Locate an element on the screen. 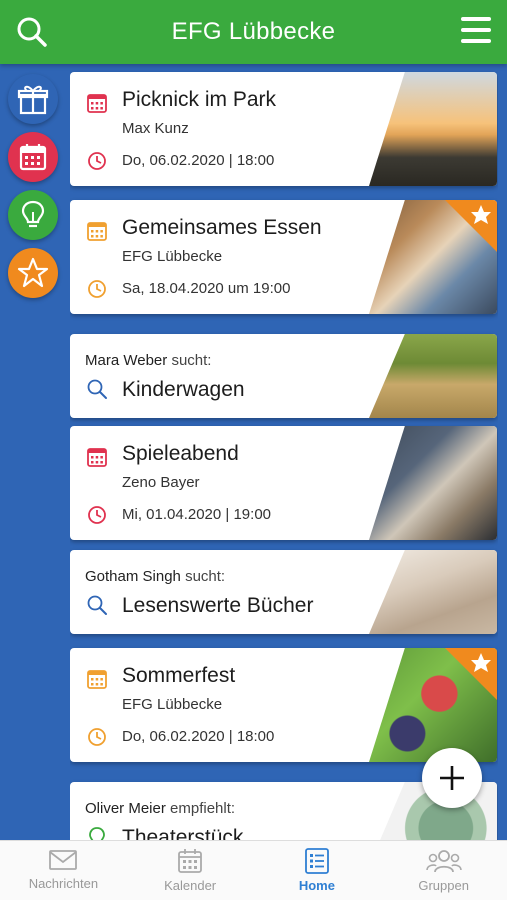  filter-gift-button is located at coordinates (33, 99).